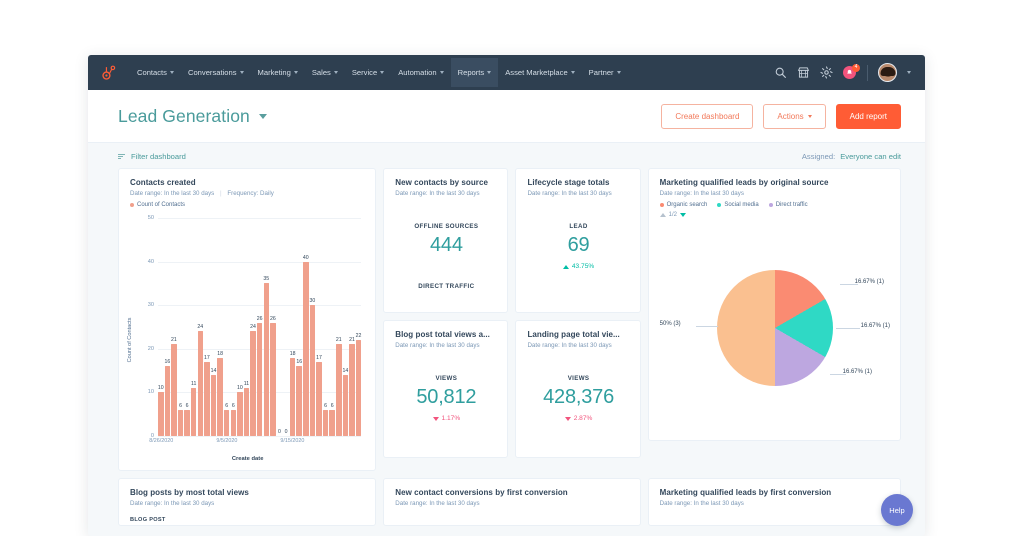 This screenshot has width=1024, height=536. What do you see at coordinates (682, 215) in the screenshot?
I see `arrow-down-icon` at bounding box center [682, 215].